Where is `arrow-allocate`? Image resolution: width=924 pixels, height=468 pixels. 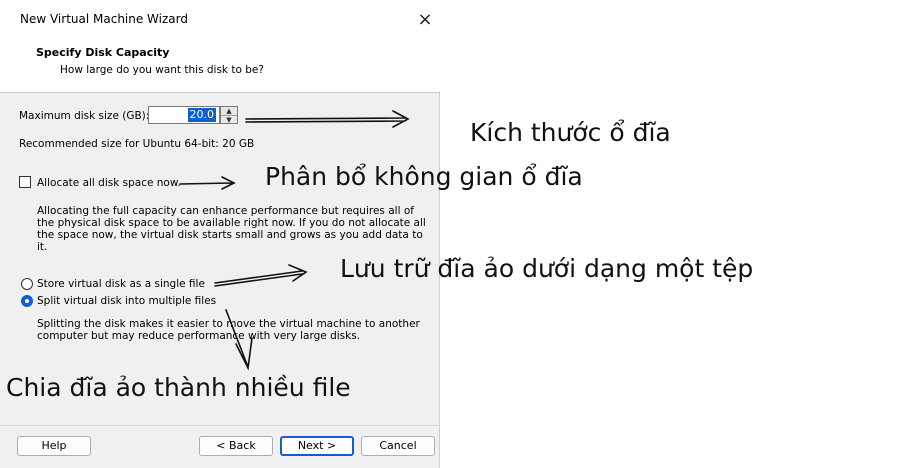
arrow-allocate is located at coordinates (207, 183).